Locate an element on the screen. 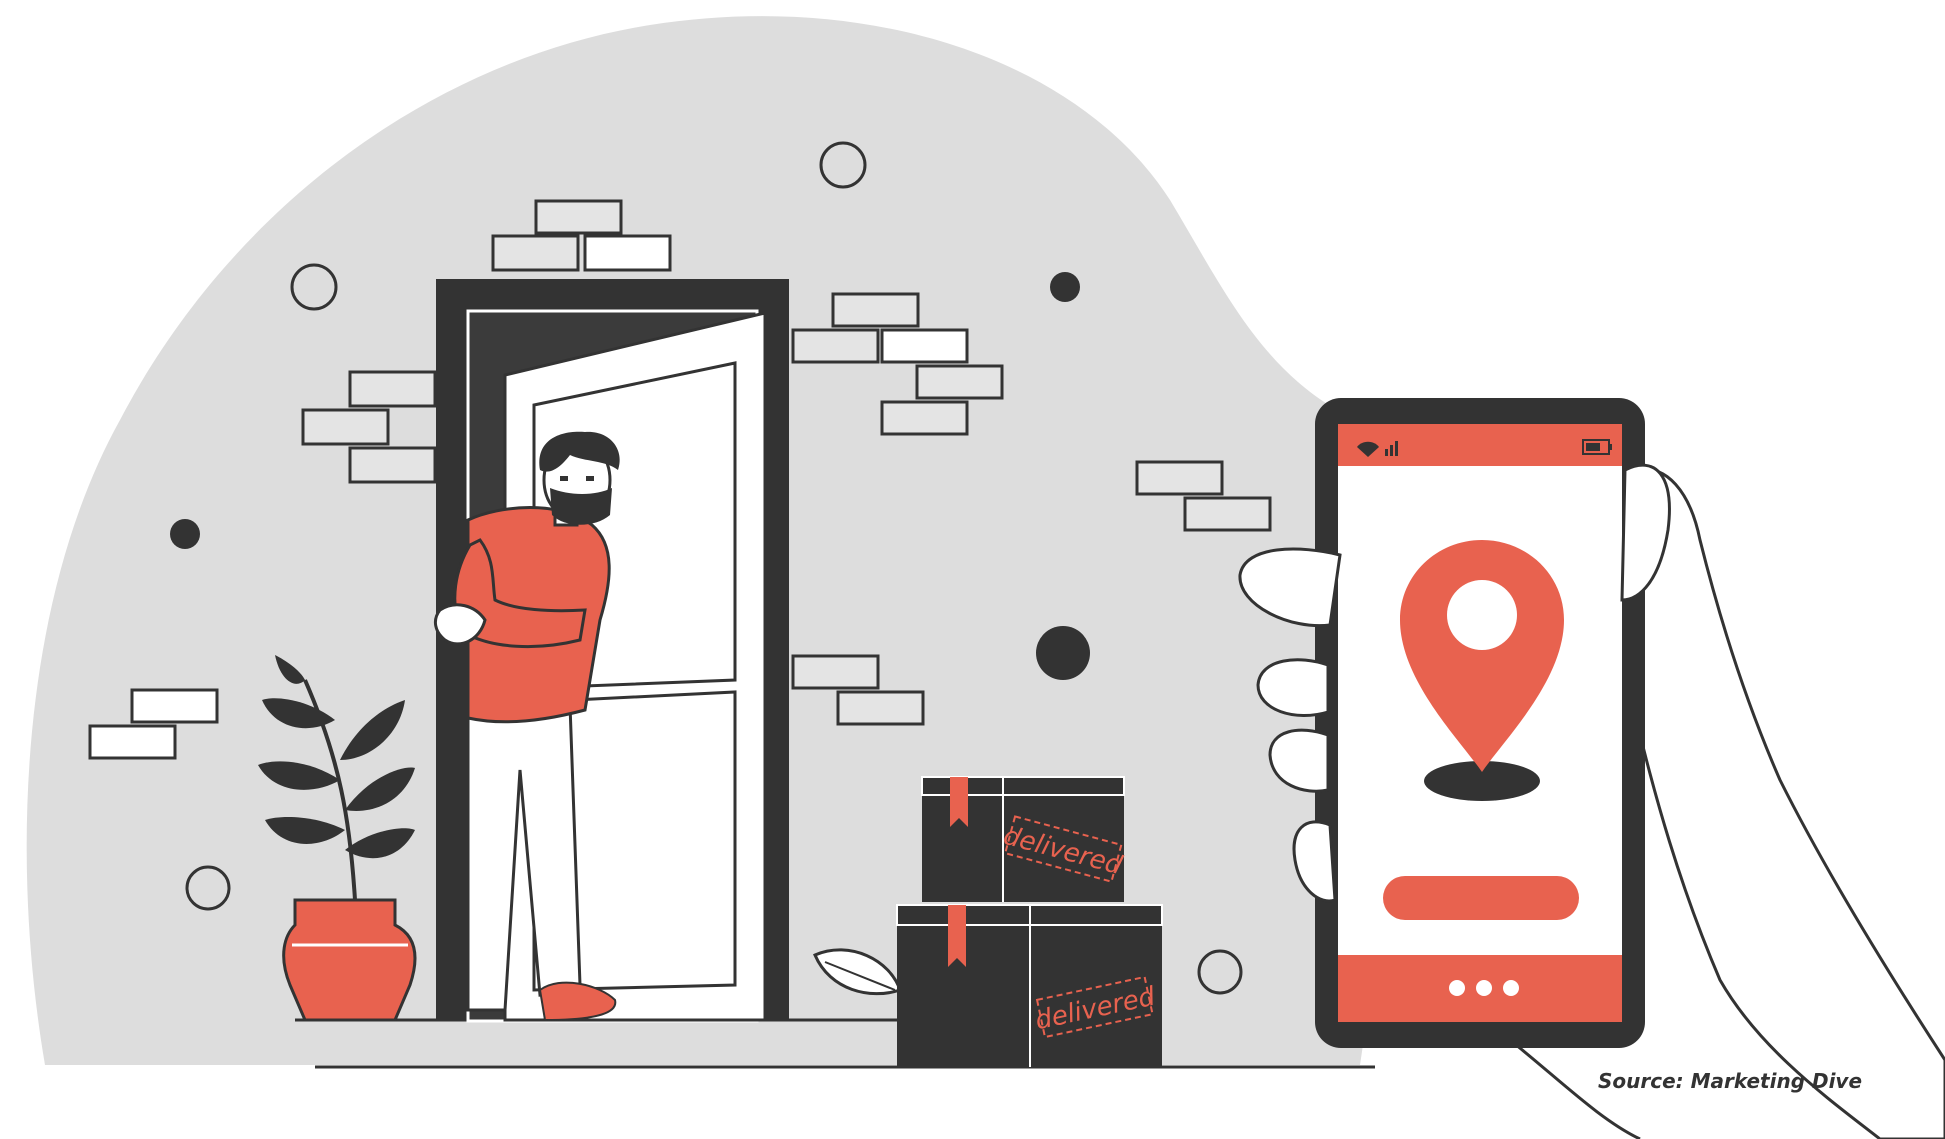 This screenshot has height=1139, width=1945. phone-action-bar is located at coordinates (1481, 898).